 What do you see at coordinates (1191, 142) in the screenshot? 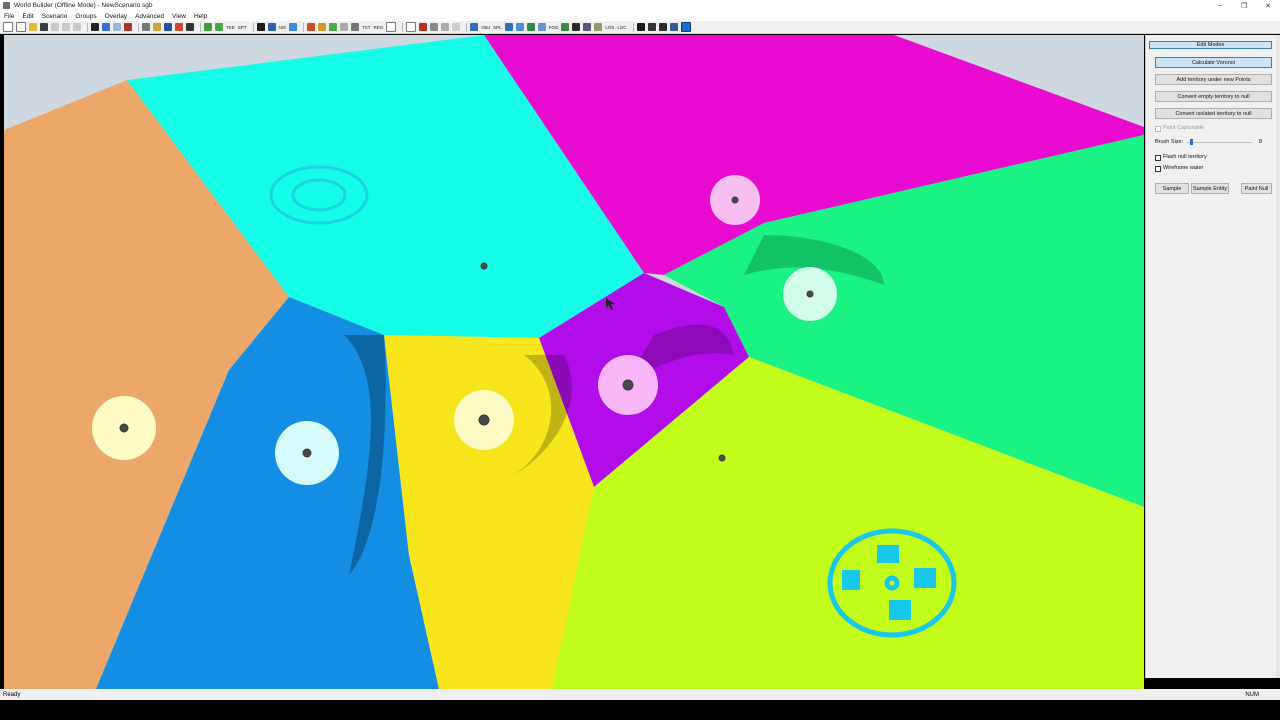
I see `brush-size-slider-thumb` at bounding box center [1191, 142].